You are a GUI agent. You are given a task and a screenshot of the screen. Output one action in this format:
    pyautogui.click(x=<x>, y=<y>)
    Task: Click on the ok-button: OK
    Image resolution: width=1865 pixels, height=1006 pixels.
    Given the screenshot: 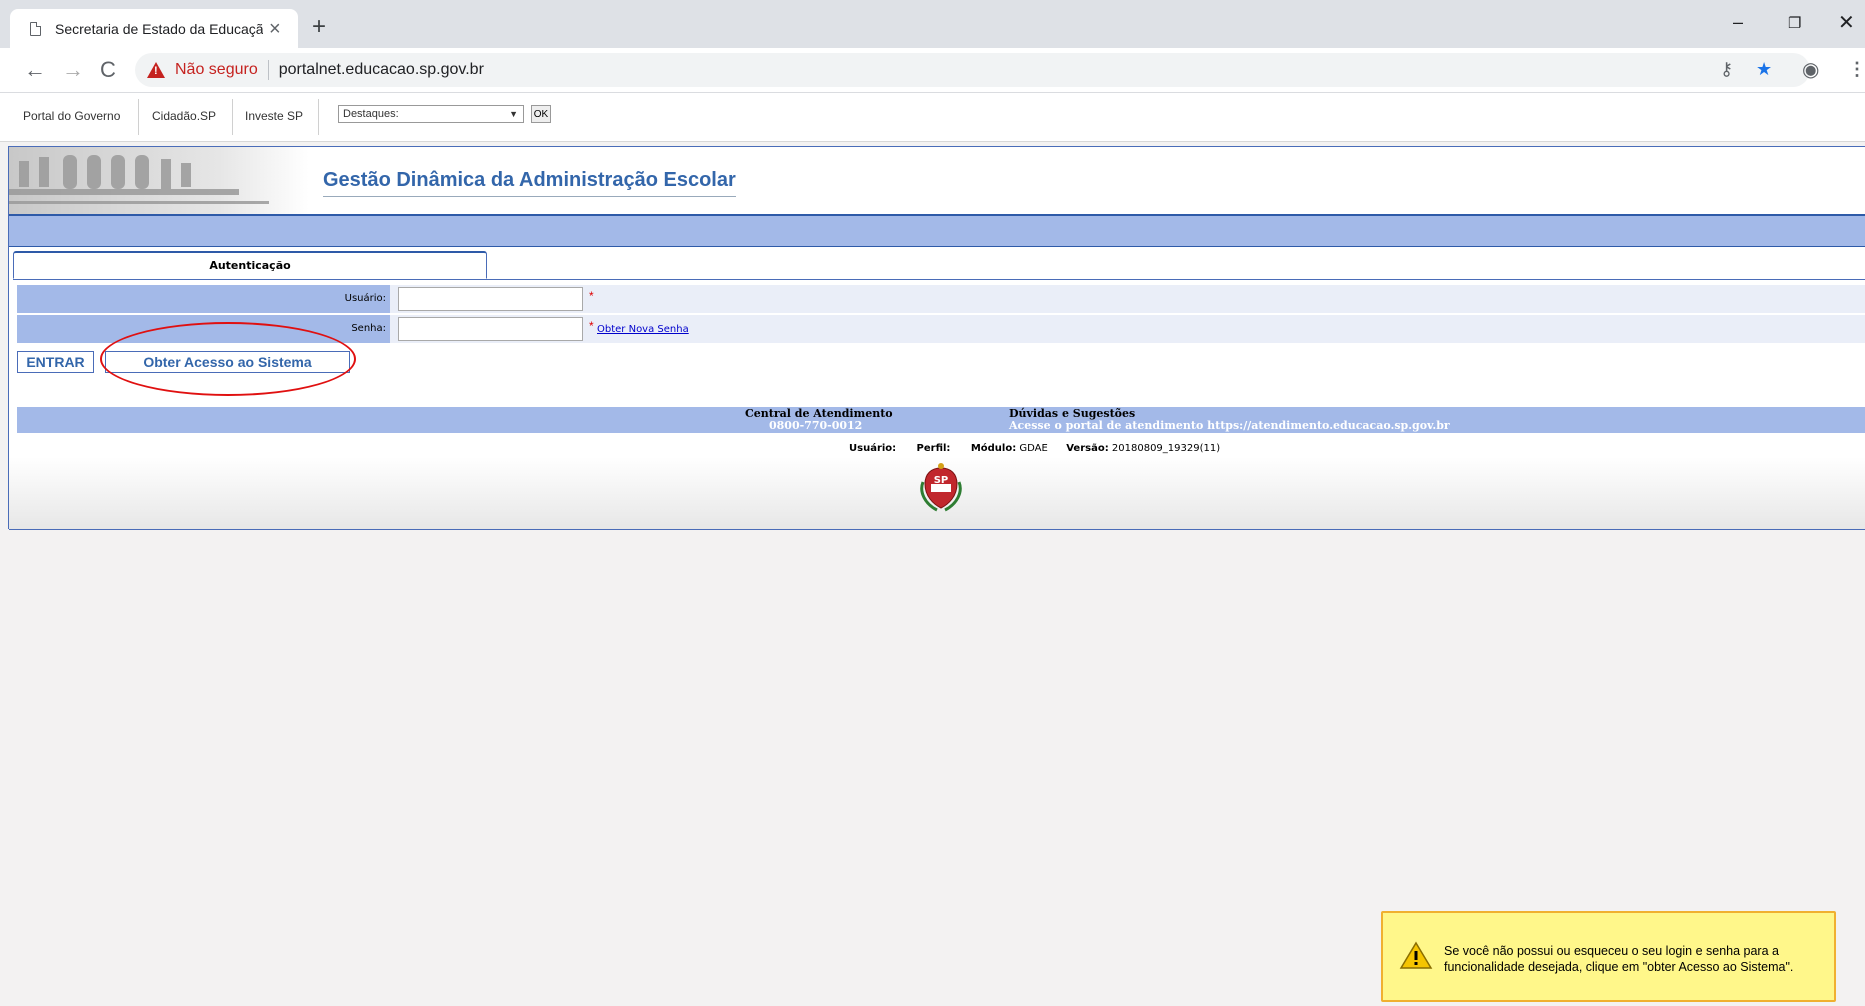 What is the action you would take?
    pyautogui.click(x=541, y=114)
    